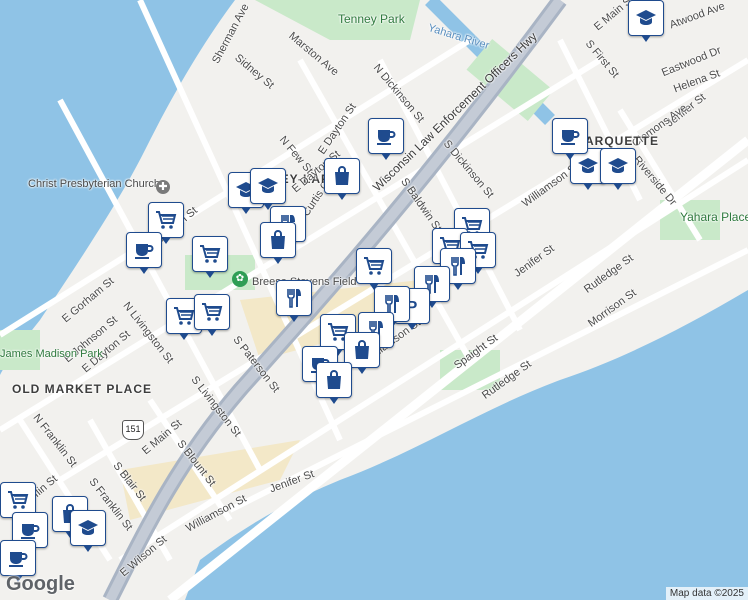 The image size is (748, 600). I want to click on tenney-park-label: Tenney Park, so click(371, 19).